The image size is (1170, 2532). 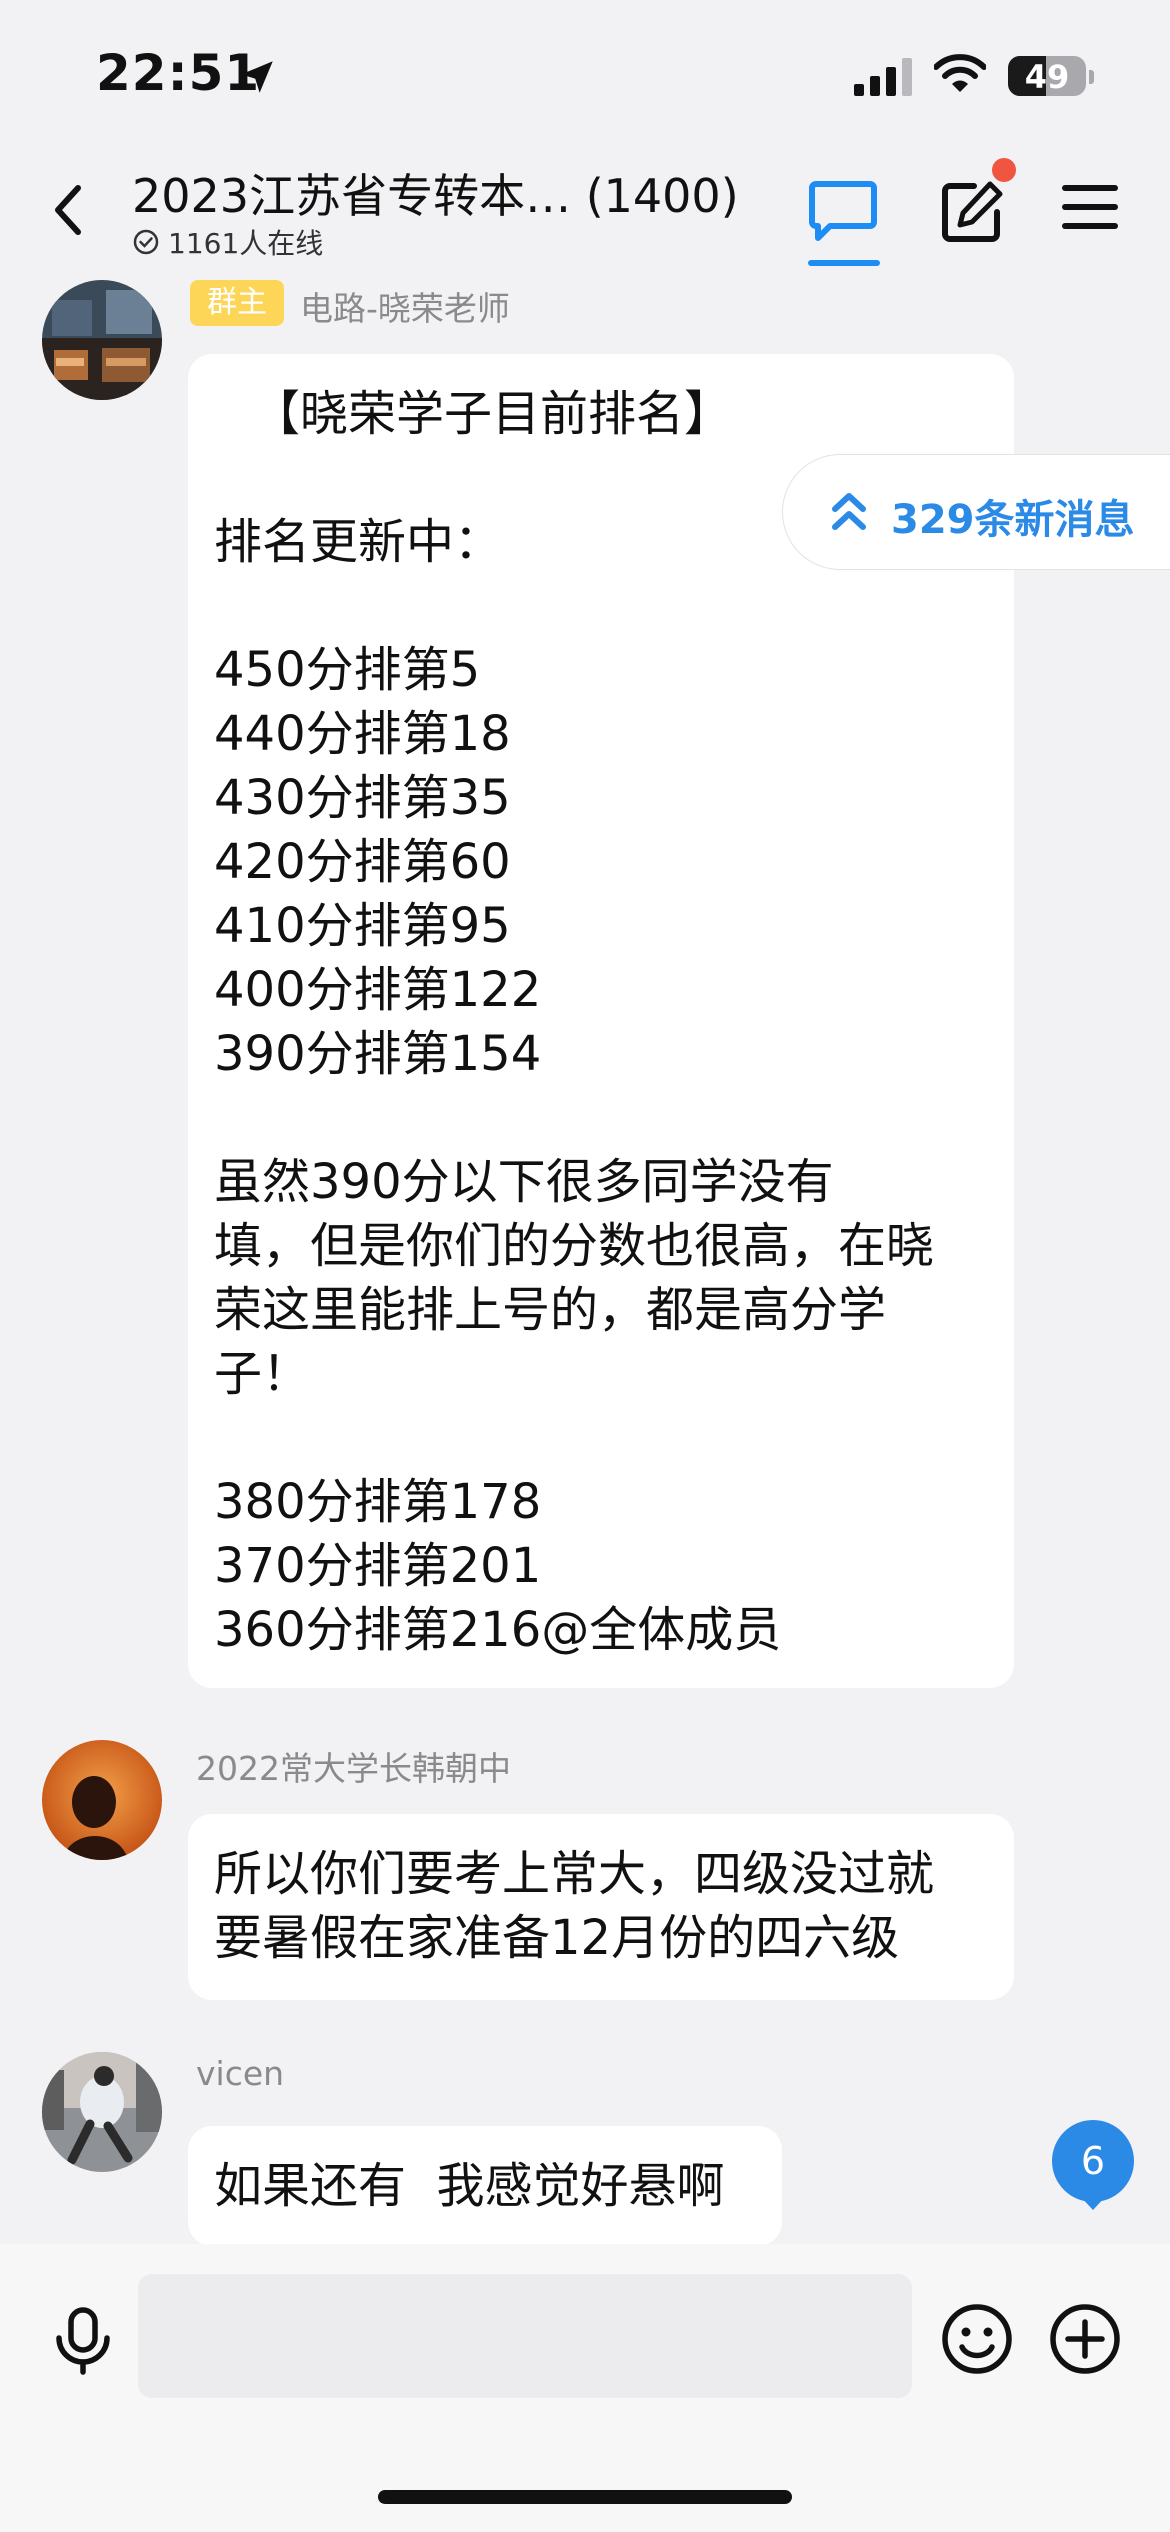 I want to click on wifi-icon, so click(x=960, y=73).